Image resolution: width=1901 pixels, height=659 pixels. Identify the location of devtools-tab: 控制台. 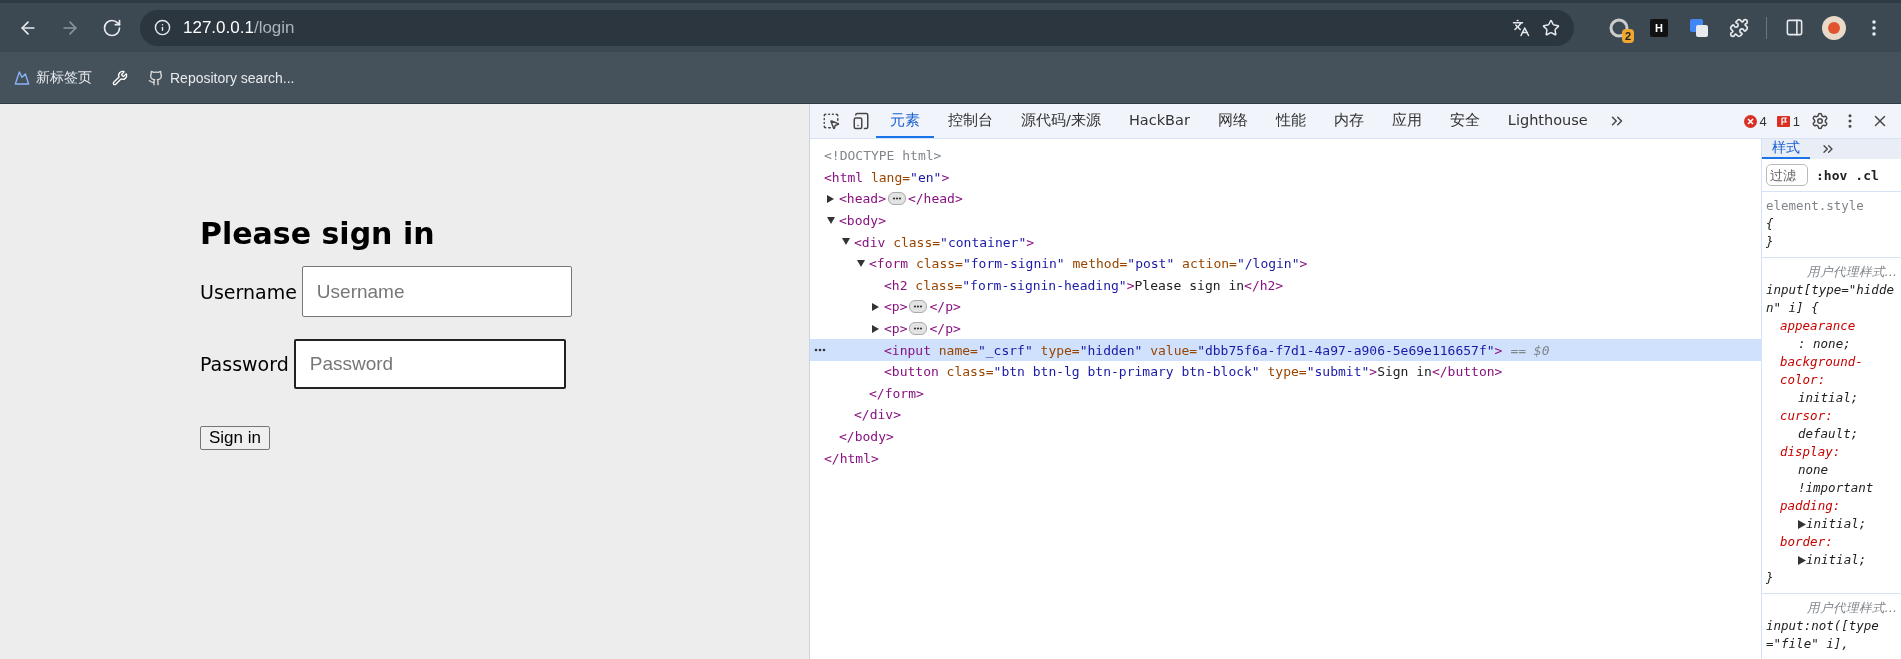
(970, 121).